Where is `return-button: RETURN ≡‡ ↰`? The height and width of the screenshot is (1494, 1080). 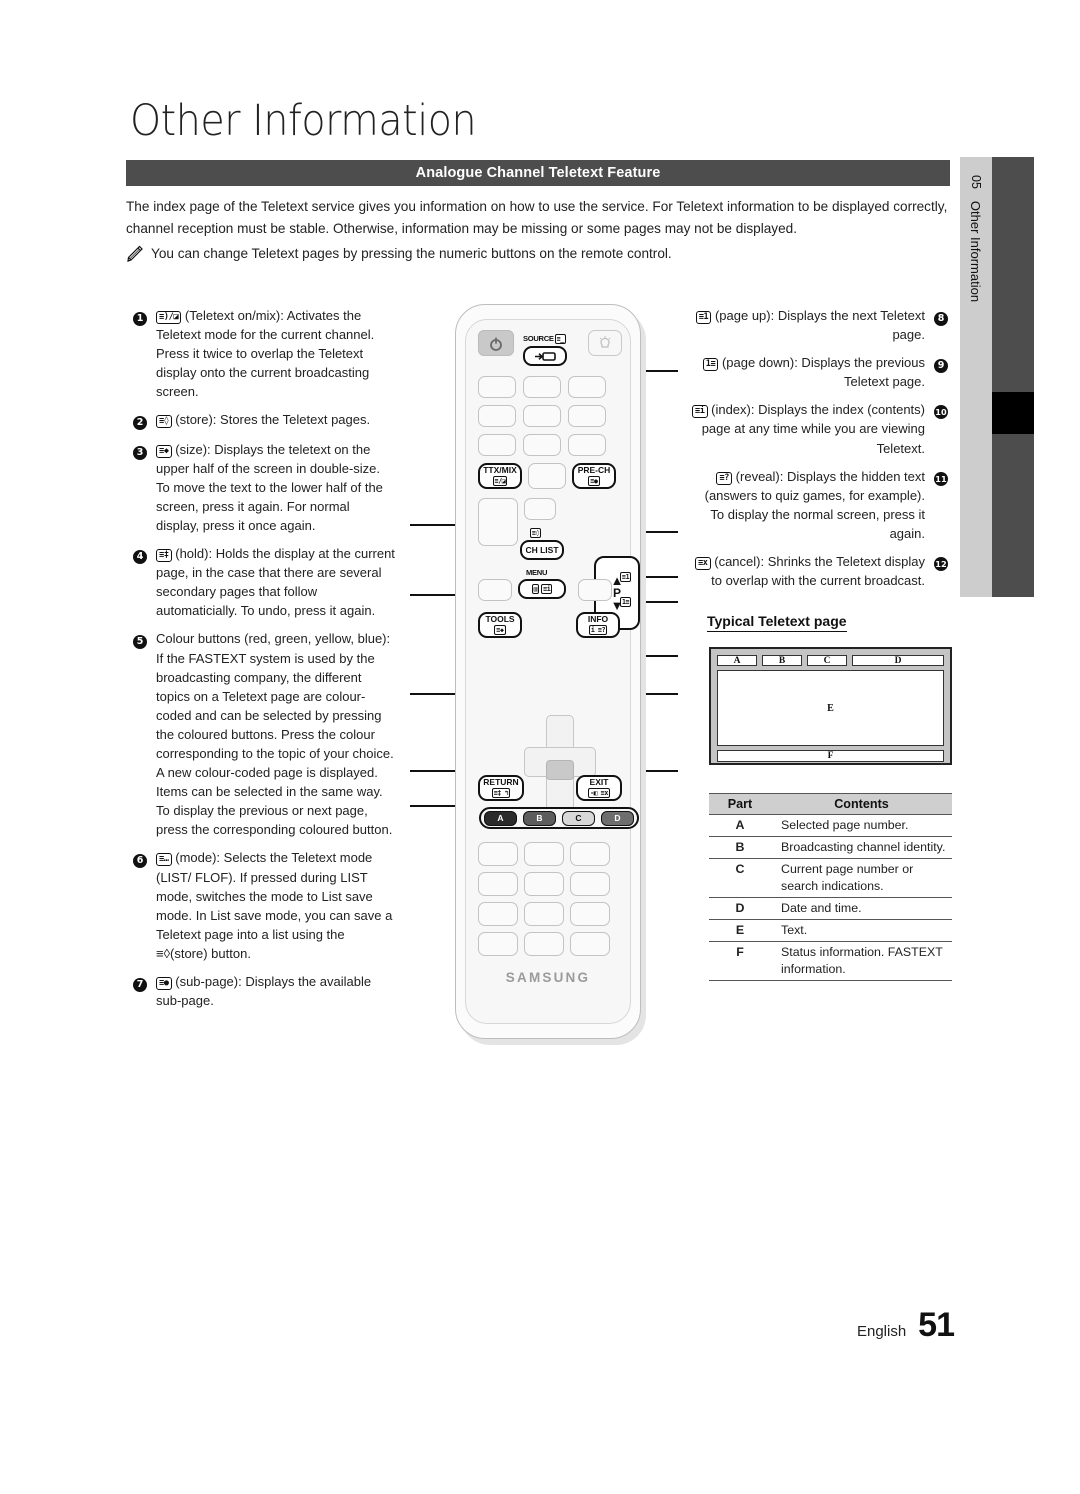
return-button: RETURN ≡‡ ↰ is located at coordinates (501, 788).